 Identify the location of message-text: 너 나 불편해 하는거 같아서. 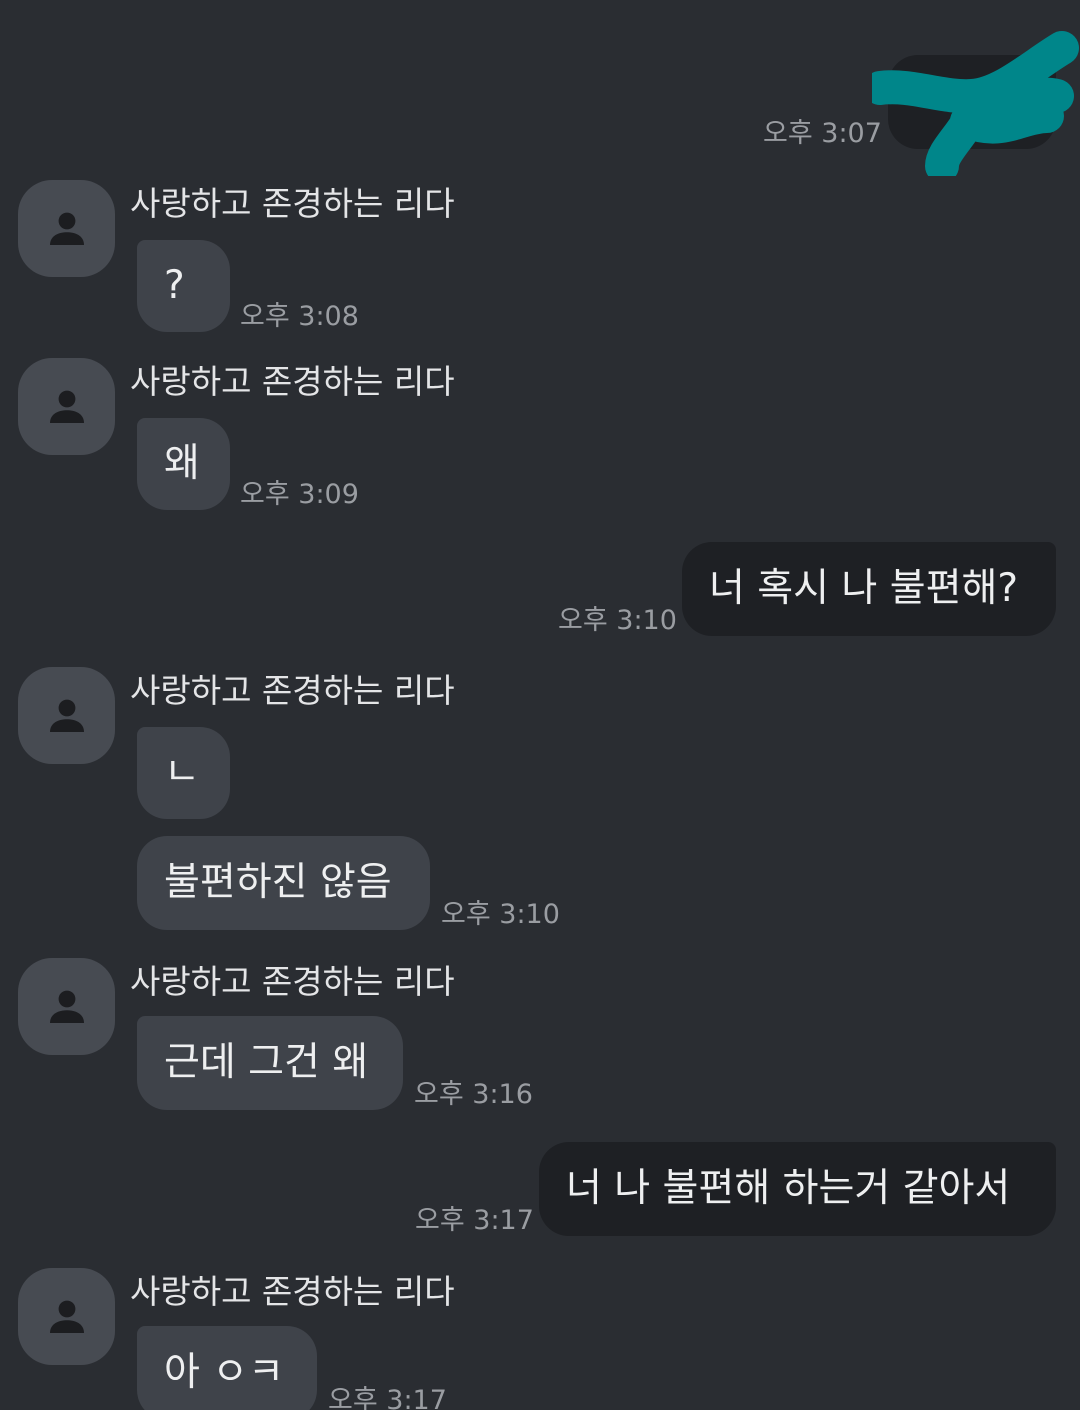
(788, 1188).